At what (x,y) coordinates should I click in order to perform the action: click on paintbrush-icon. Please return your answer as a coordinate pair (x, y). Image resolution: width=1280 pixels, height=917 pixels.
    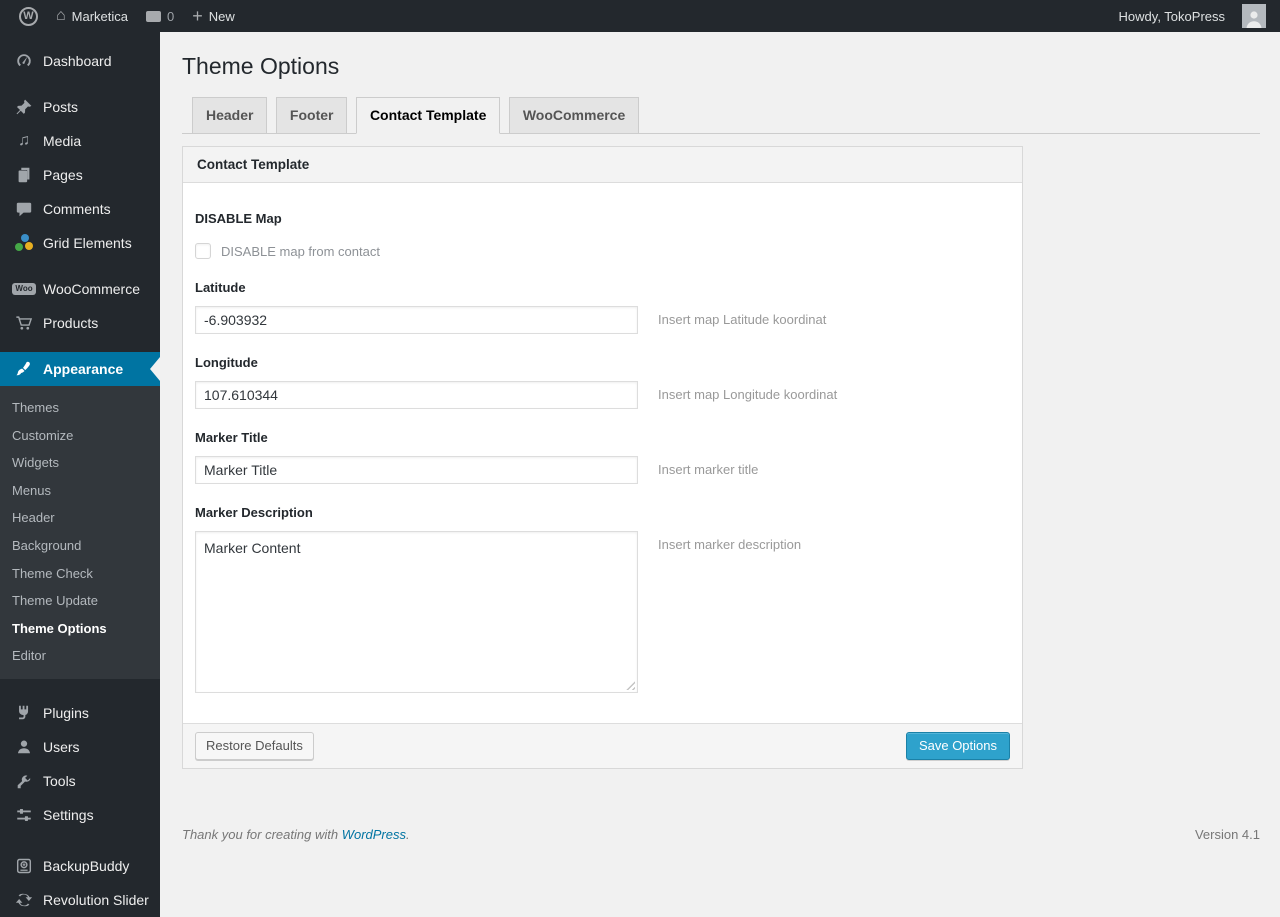
    Looking at the image, I should click on (24, 369).